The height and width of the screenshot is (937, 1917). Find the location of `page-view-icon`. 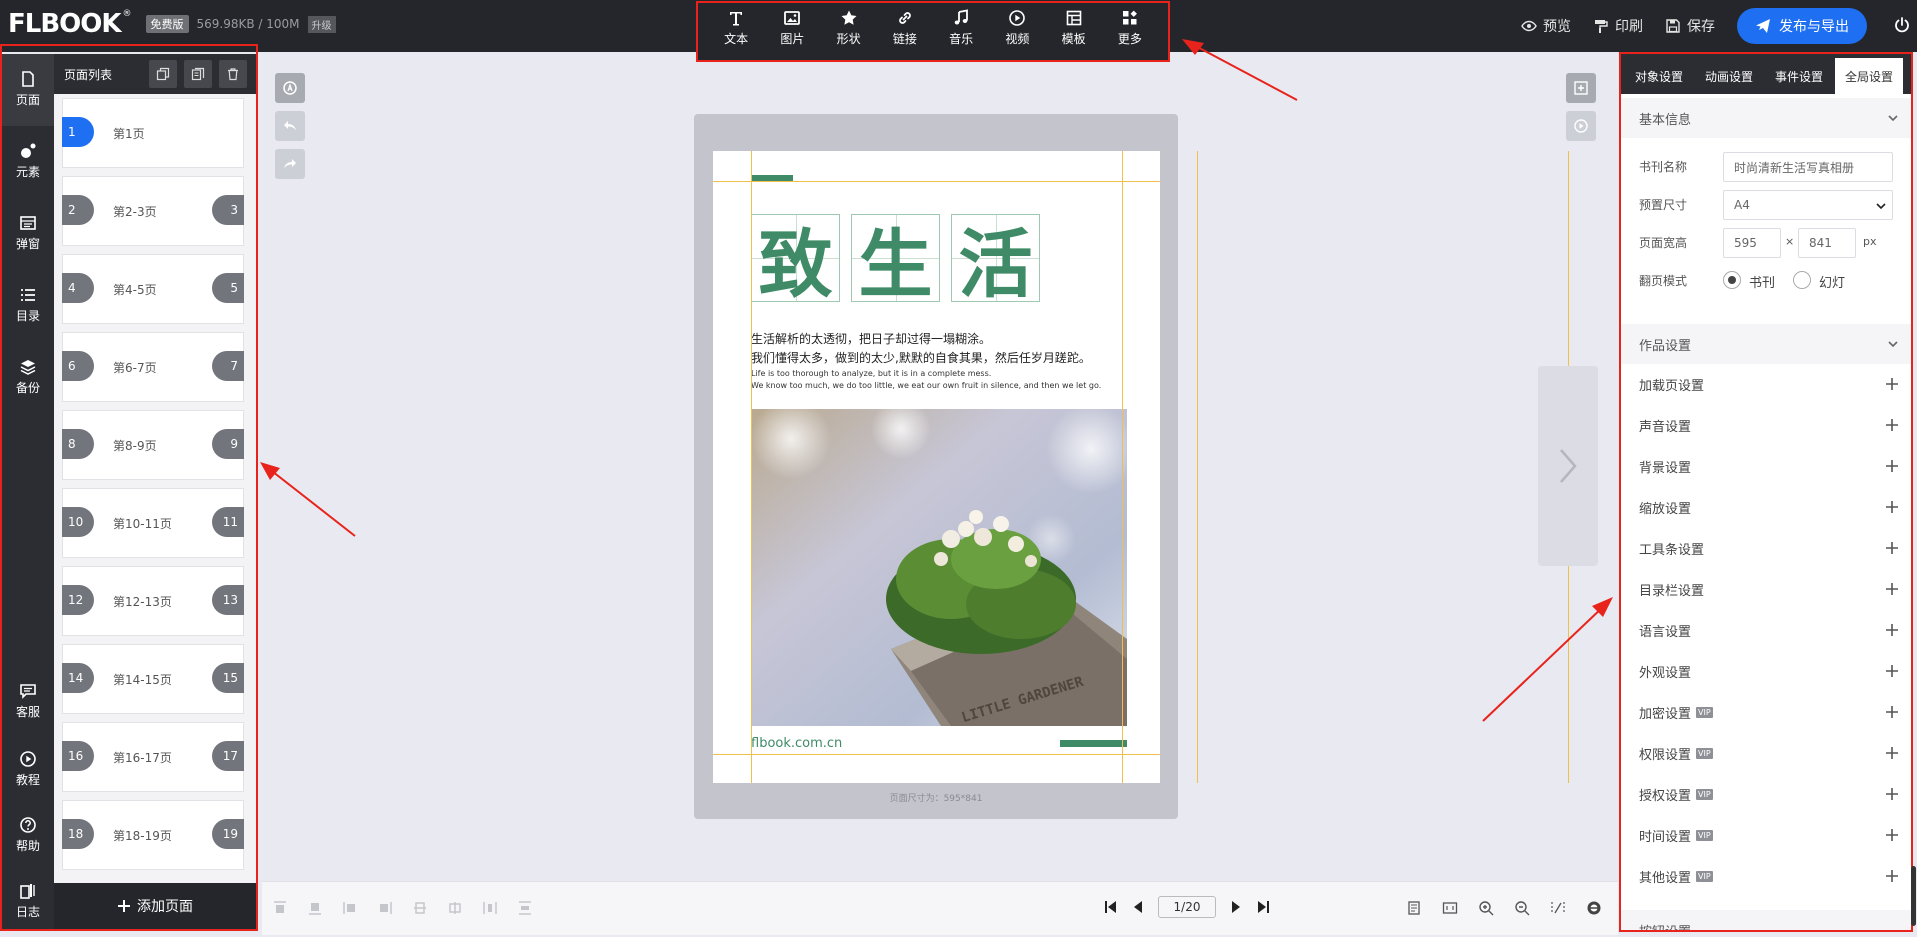

page-view-icon is located at coordinates (1414, 908).